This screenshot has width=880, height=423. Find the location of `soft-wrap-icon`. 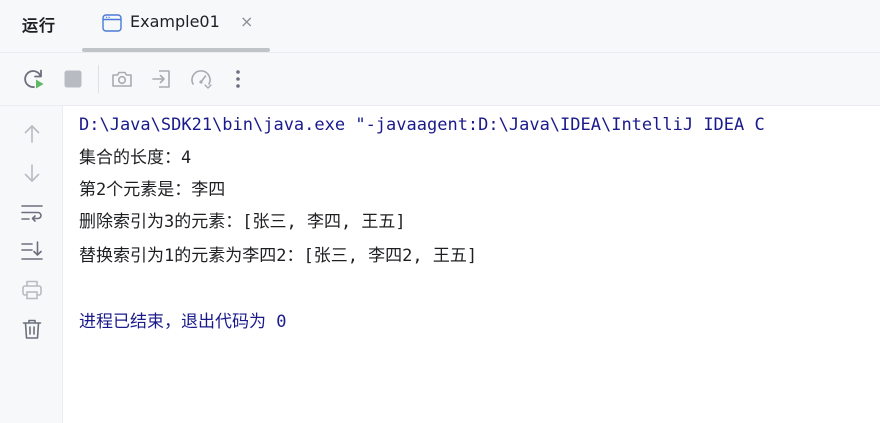

soft-wrap-icon is located at coordinates (32, 213).